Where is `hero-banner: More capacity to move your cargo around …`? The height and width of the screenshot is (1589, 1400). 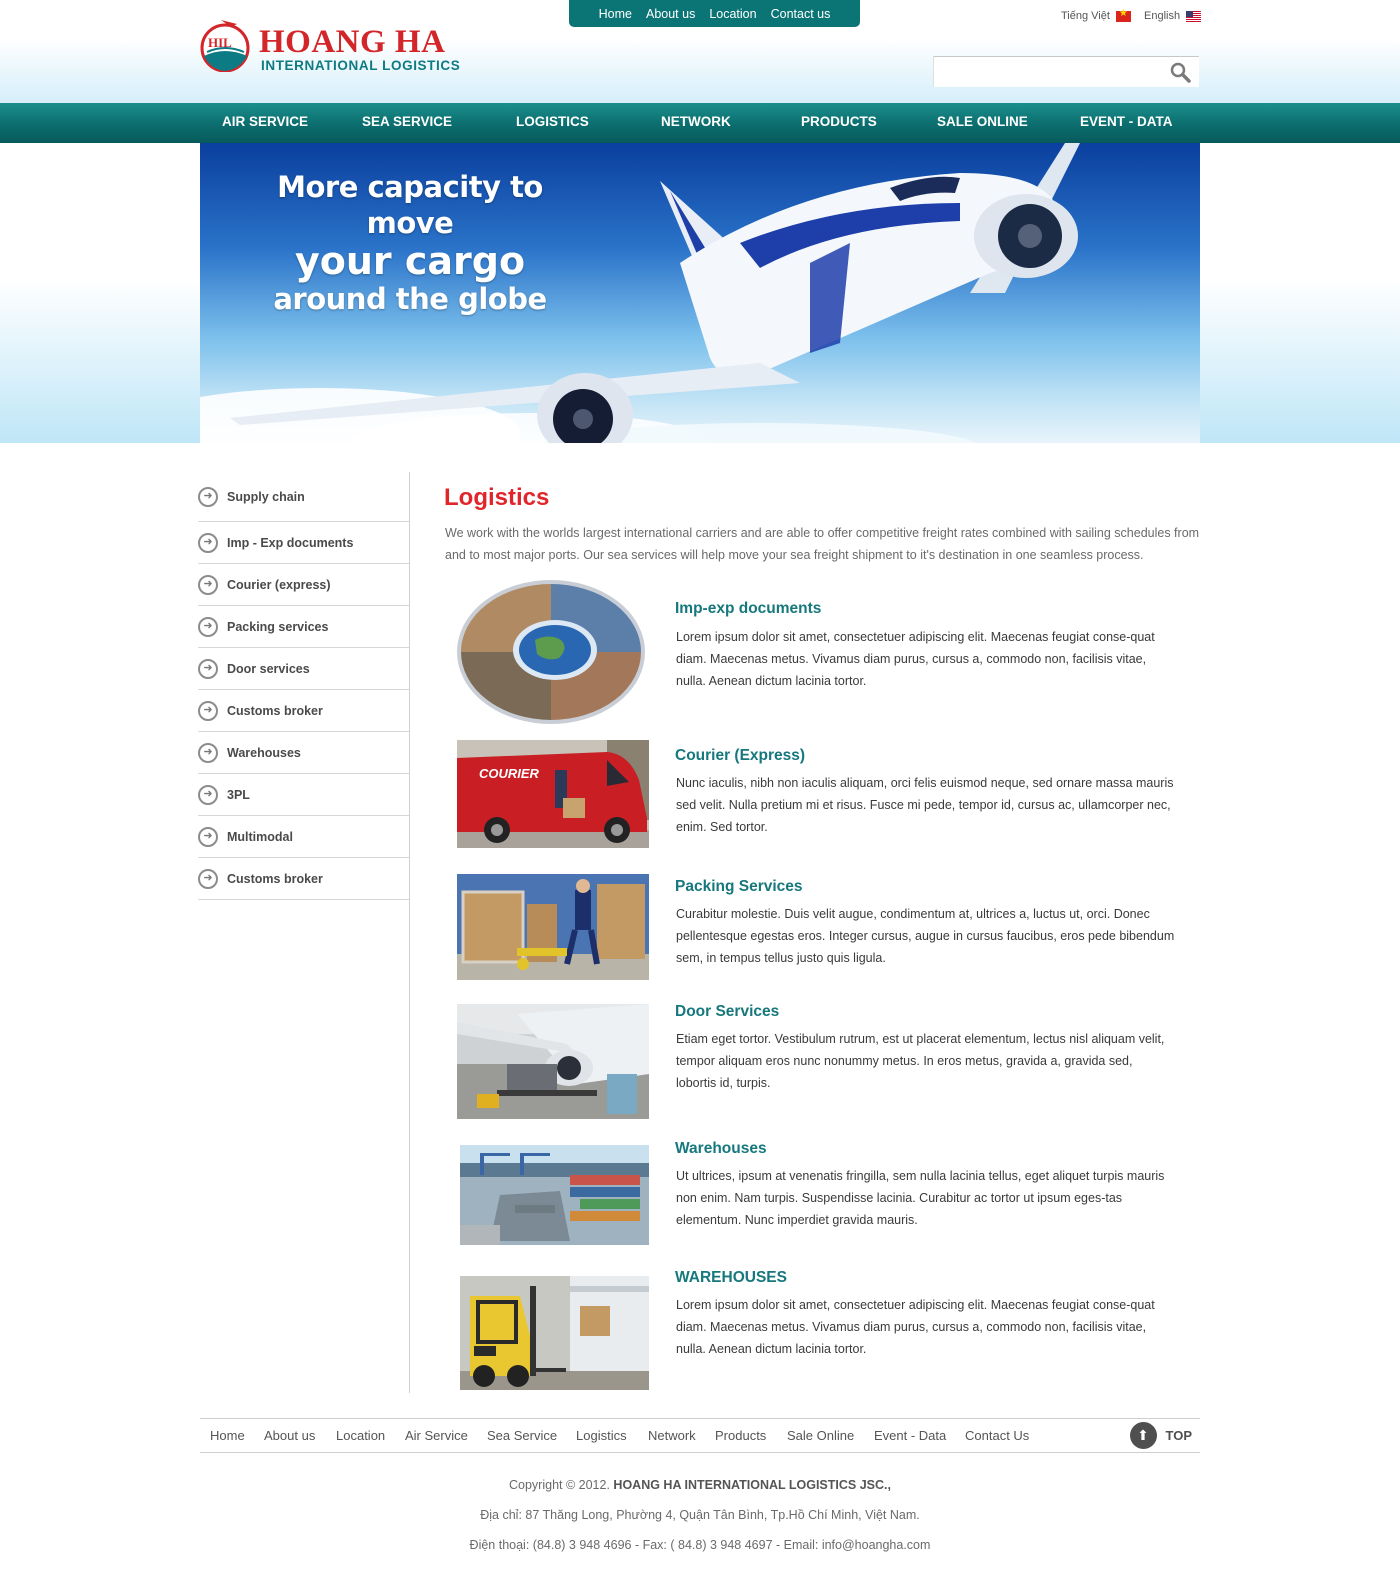 hero-banner: More capacity to move your cargo around … is located at coordinates (700, 293).